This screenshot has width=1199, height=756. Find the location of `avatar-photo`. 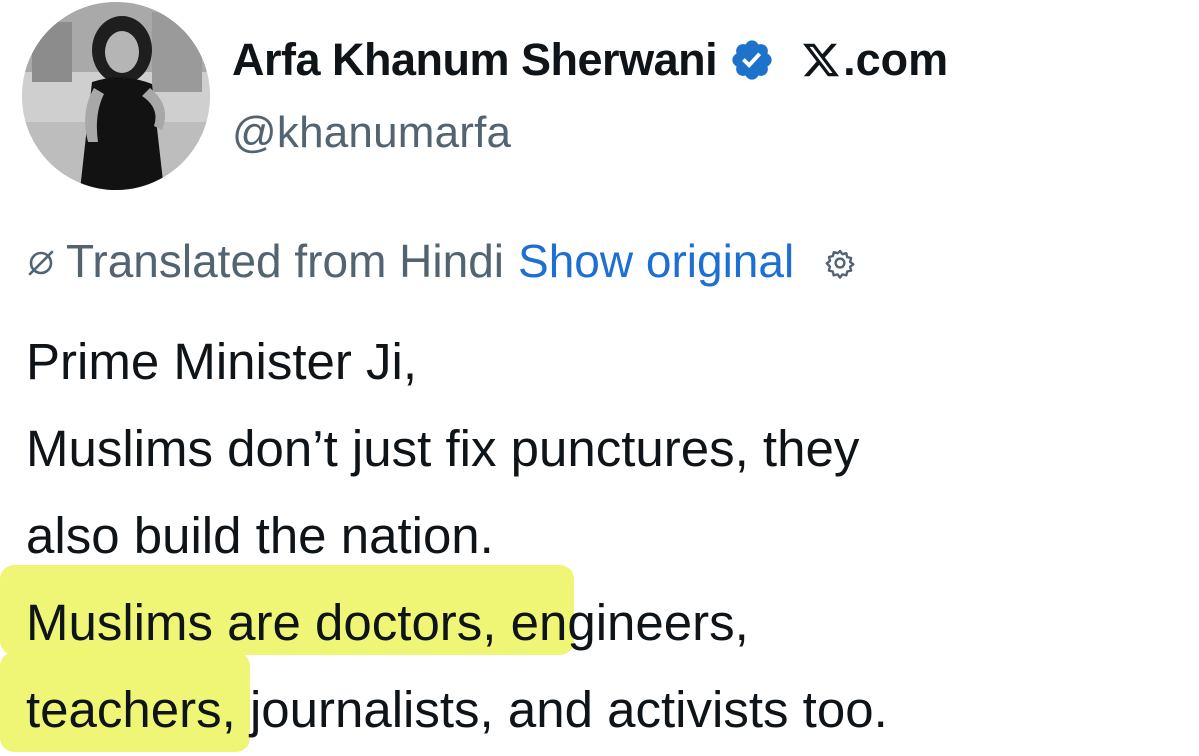

avatar-photo is located at coordinates (116, 96).